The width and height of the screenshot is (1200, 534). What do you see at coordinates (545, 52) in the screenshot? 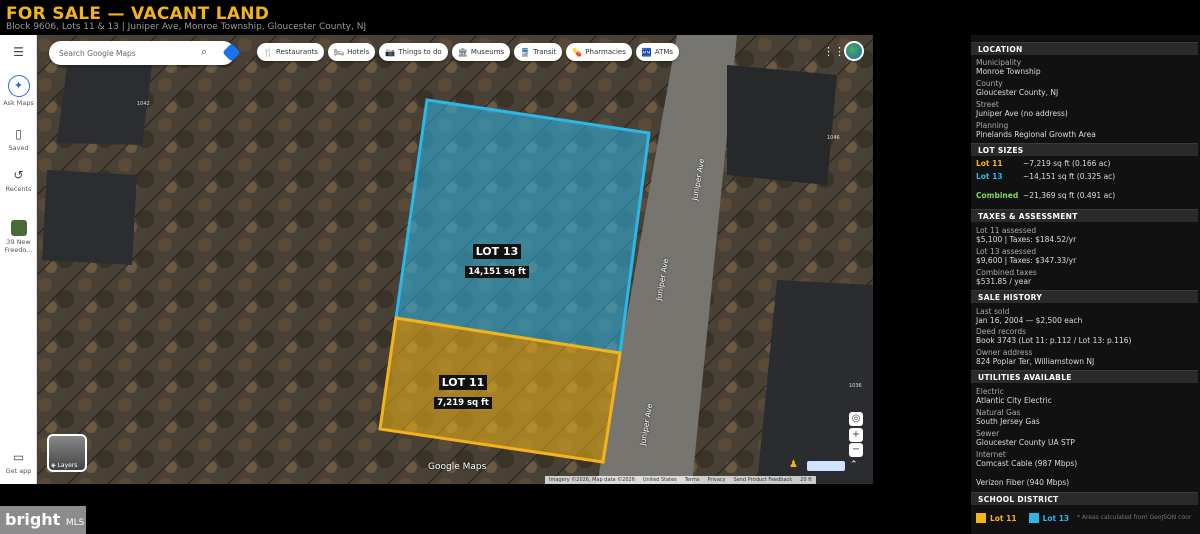
I see `chip-label: Transit` at bounding box center [545, 52].